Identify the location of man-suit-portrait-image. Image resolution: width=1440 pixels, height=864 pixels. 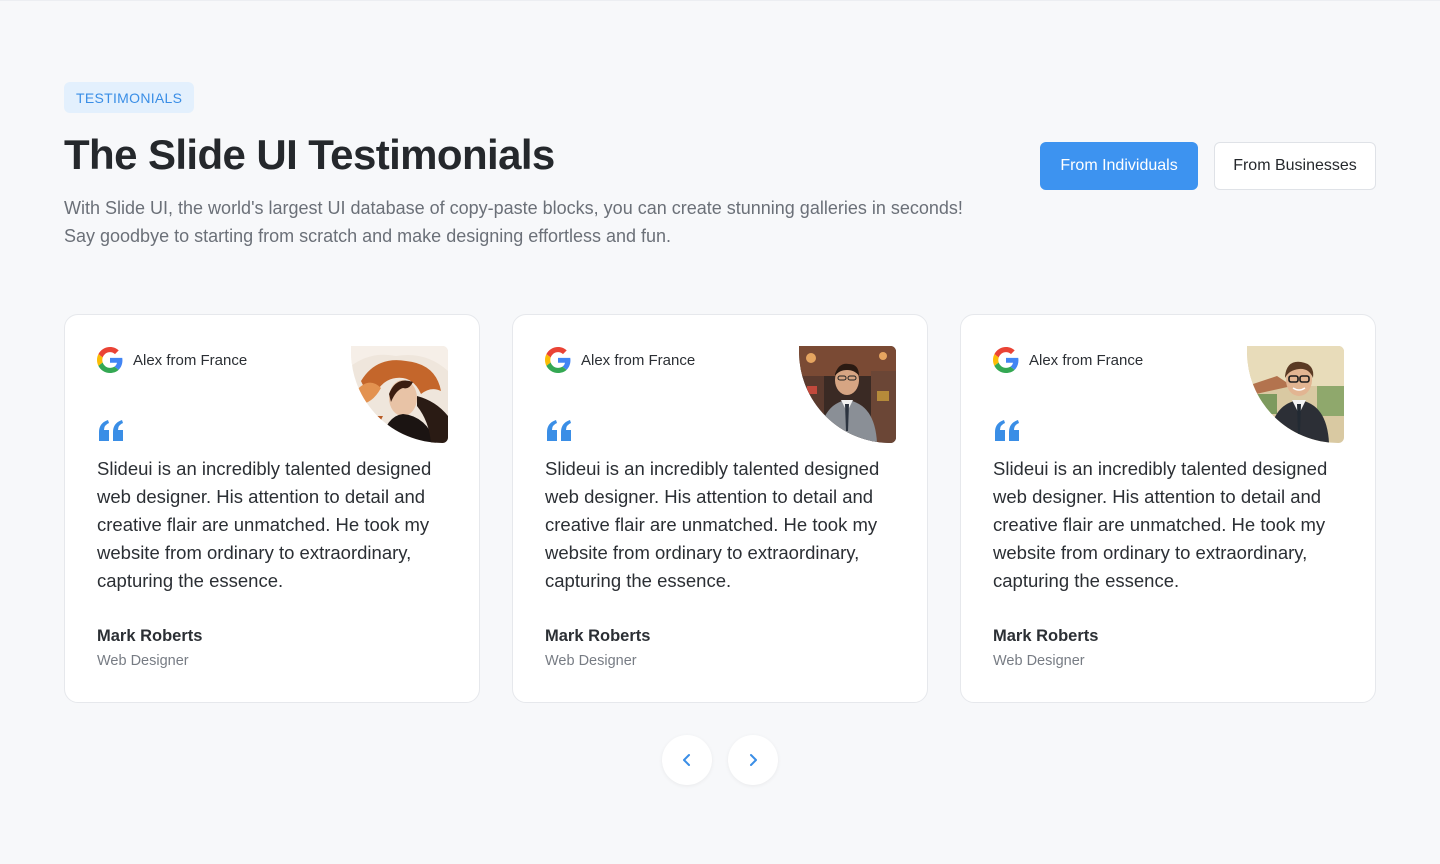
(847, 394).